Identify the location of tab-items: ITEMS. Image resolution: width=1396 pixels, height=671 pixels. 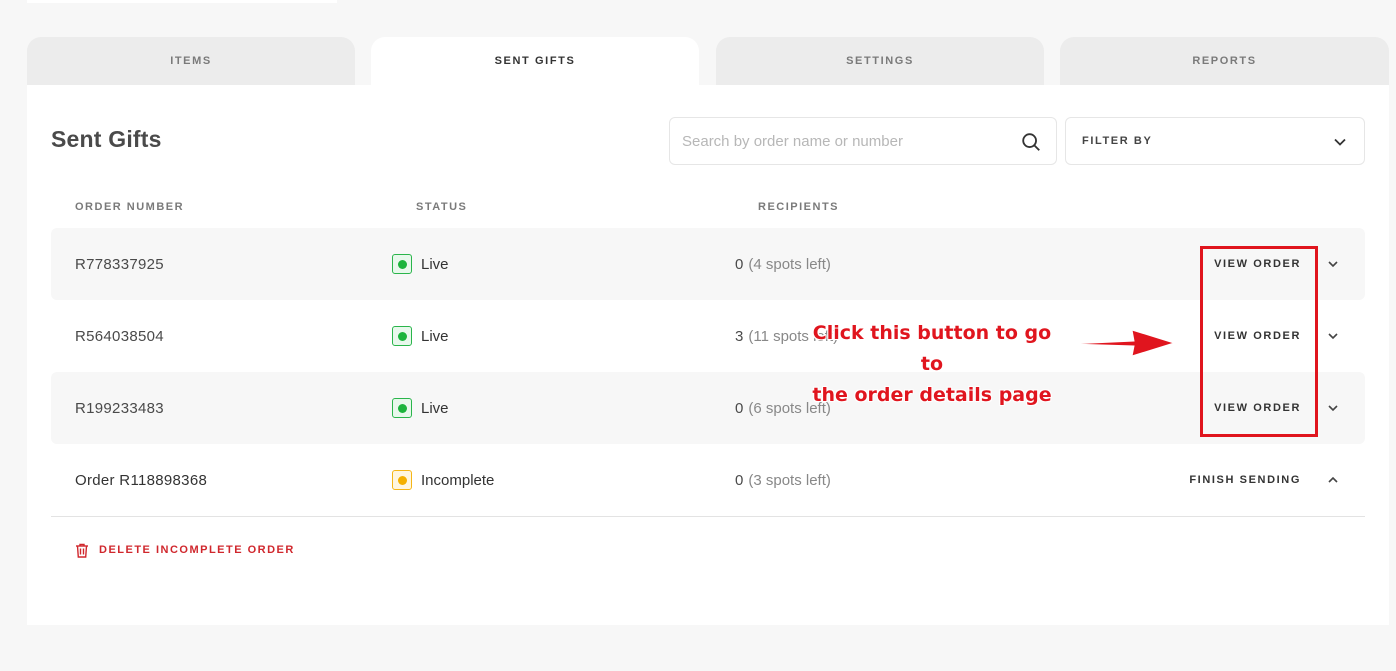
(191, 61).